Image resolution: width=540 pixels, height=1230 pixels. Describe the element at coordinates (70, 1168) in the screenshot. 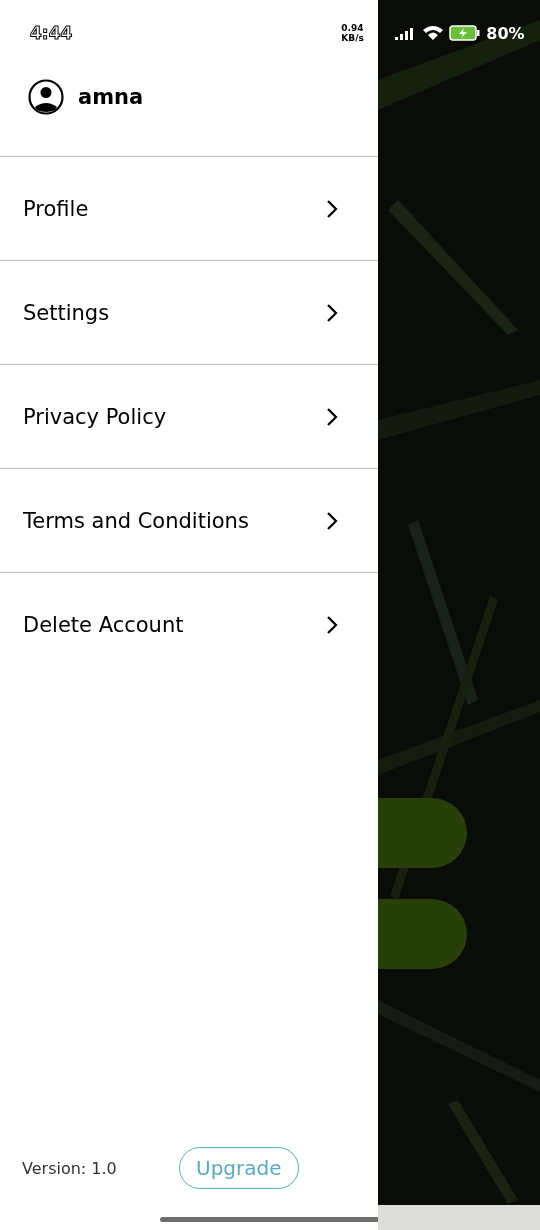

I see `version-text: Version: 1.0` at that location.